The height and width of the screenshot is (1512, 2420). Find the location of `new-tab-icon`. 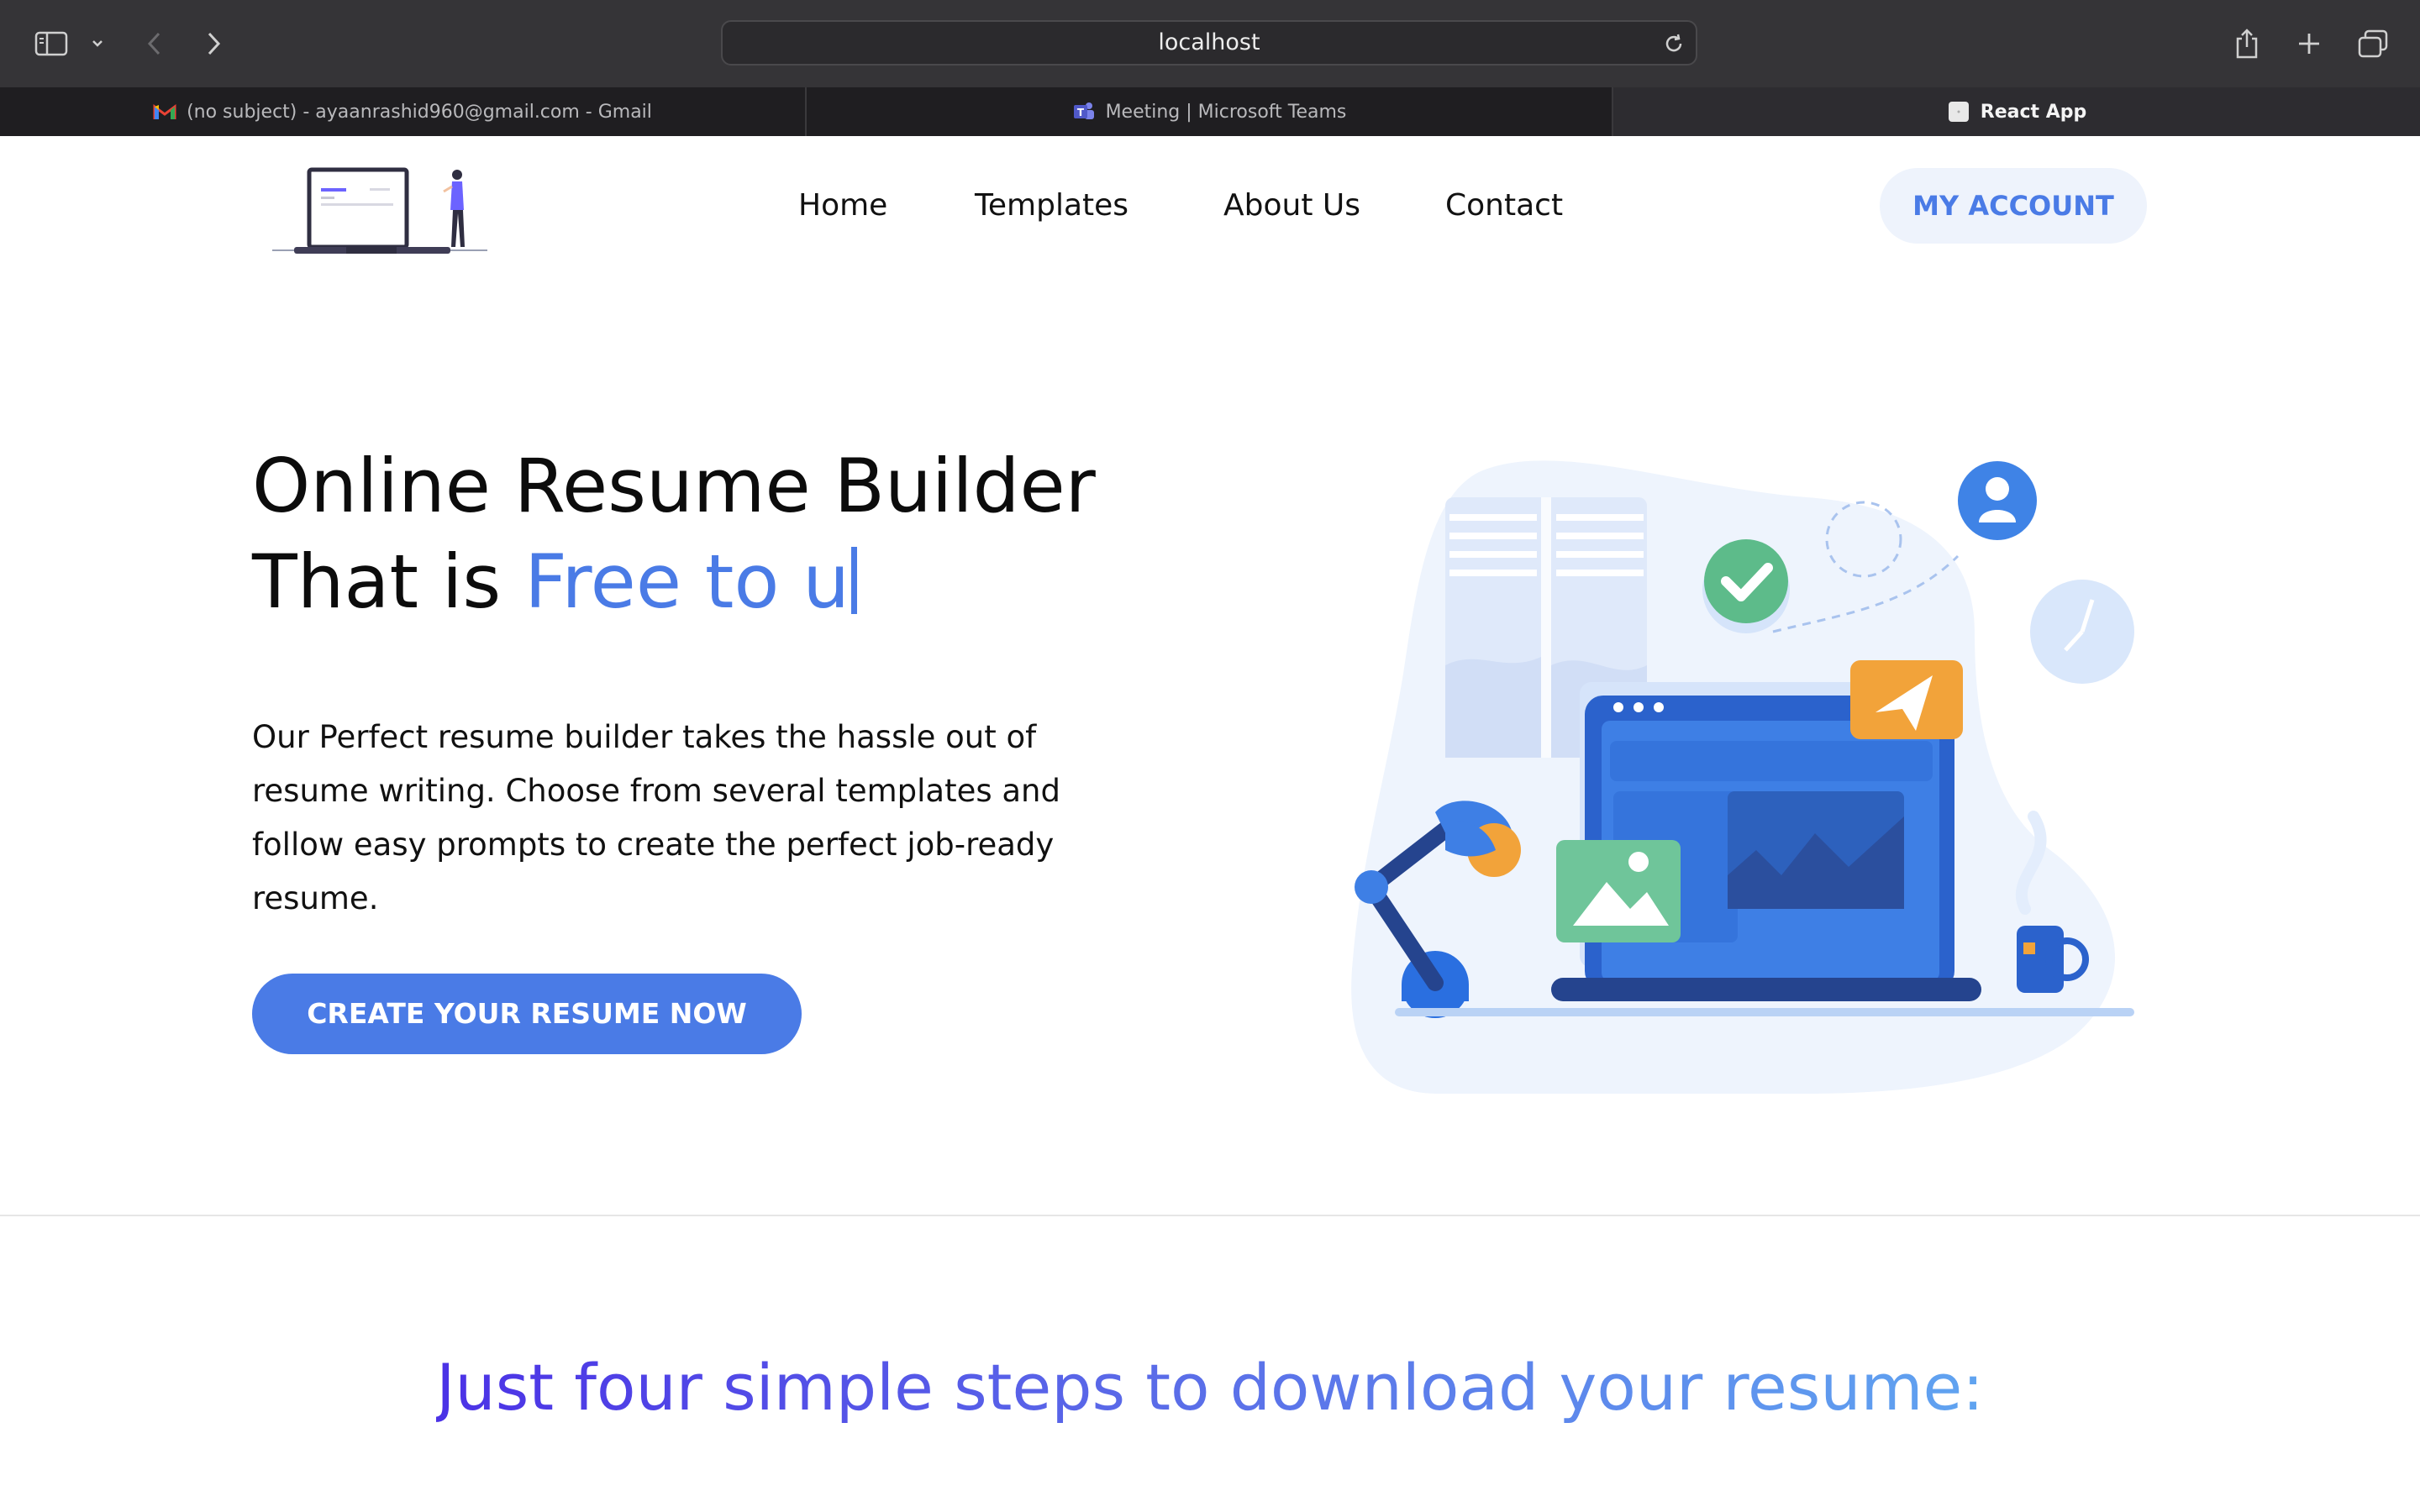

new-tab-icon is located at coordinates (2309, 43).